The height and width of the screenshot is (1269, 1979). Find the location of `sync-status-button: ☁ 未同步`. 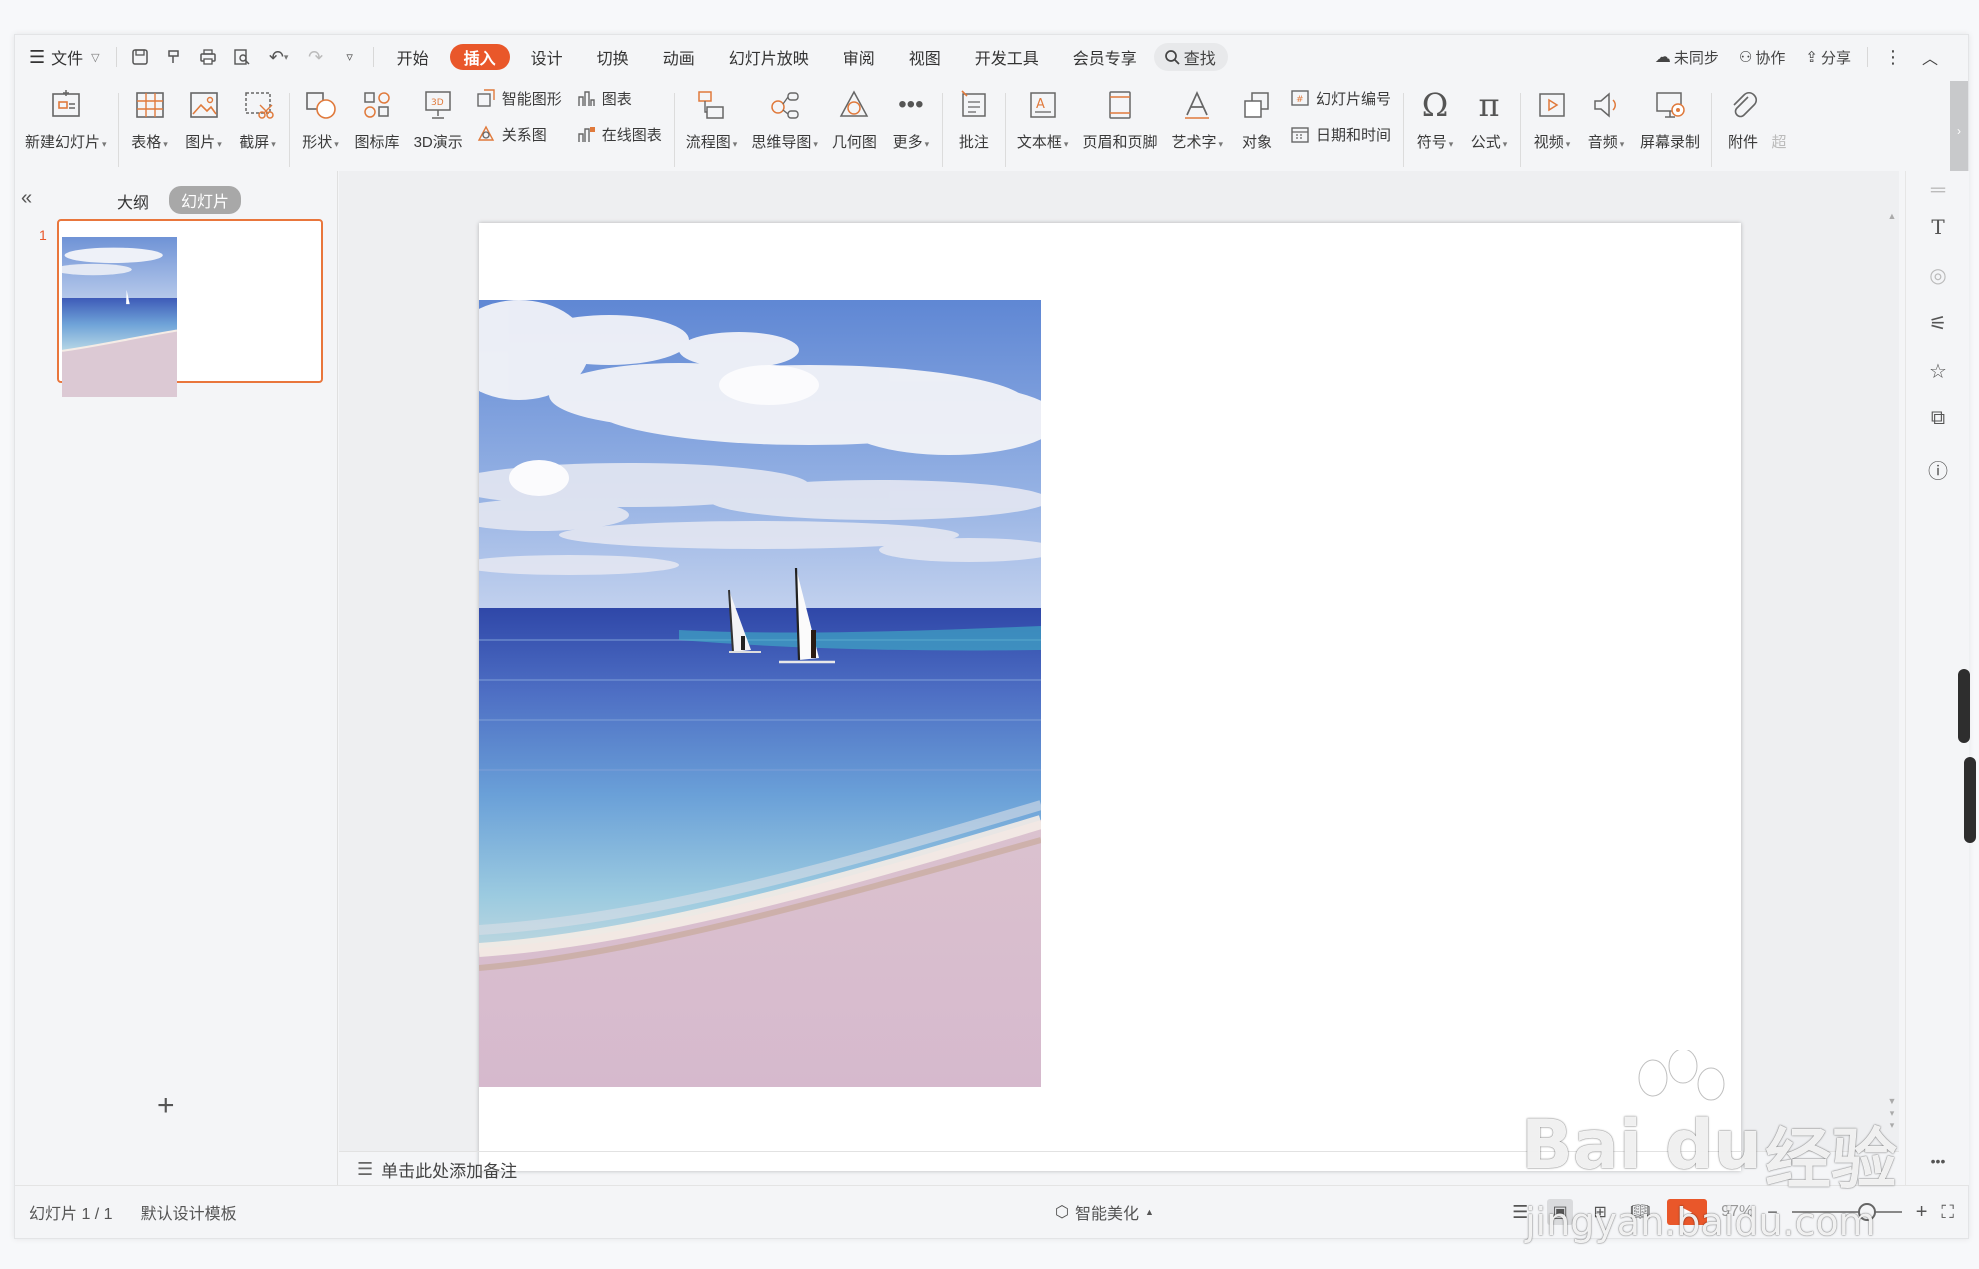

sync-status-button: ☁ 未同步 is located at coordinates (1687, 57).